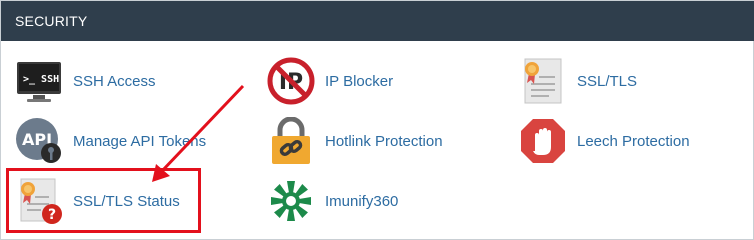 The height and width of the screenshot is (240, 754). I want to click on ip-blocker-label: IP Blocker, so click(359, 81).